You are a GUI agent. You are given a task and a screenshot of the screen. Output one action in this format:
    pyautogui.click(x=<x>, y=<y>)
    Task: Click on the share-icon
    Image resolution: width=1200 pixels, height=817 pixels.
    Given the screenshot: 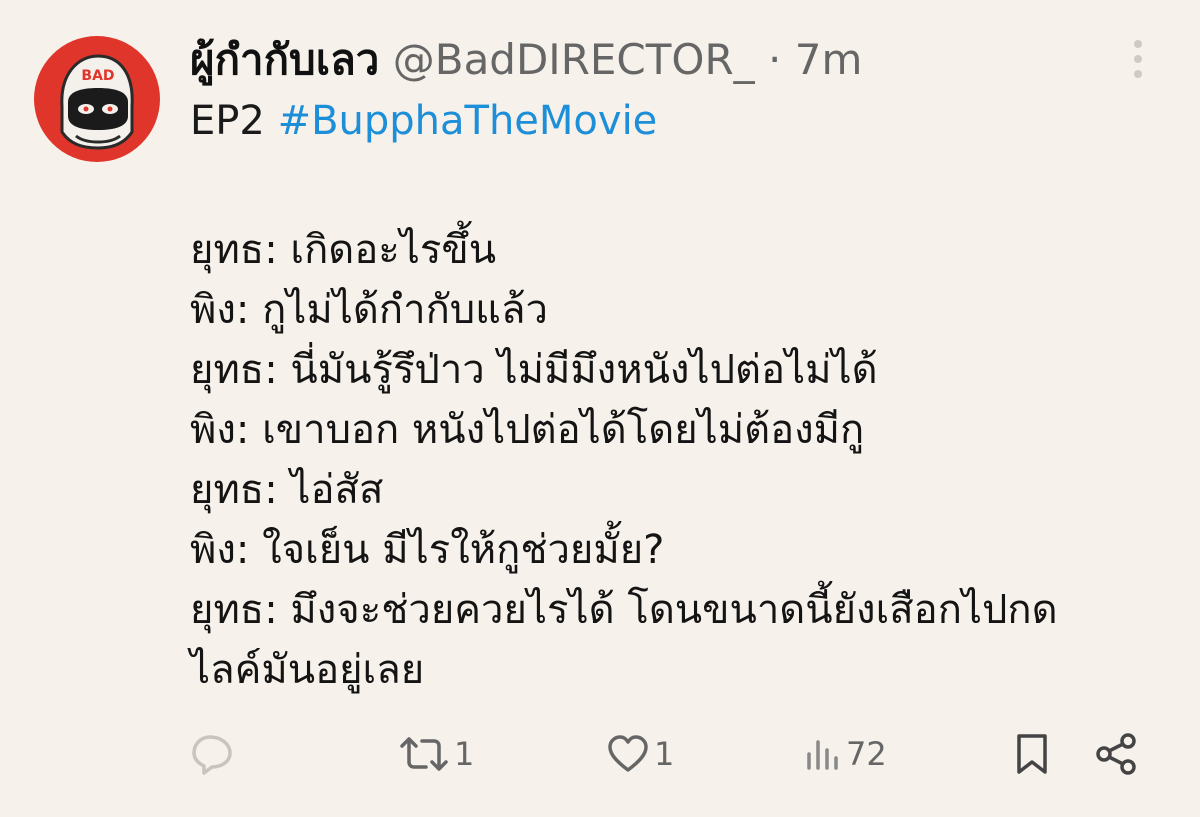 What is the action you would take?
    pyautogui.click(x=1116, y=754)
    